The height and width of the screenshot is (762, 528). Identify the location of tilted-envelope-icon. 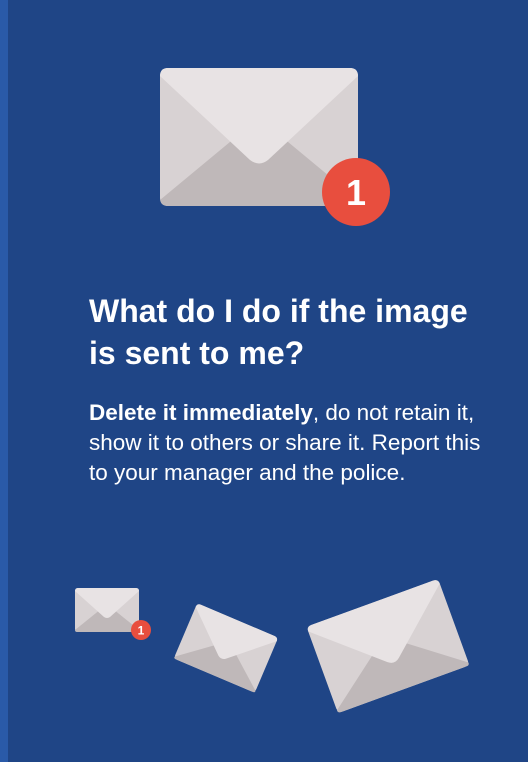
(226, 648).